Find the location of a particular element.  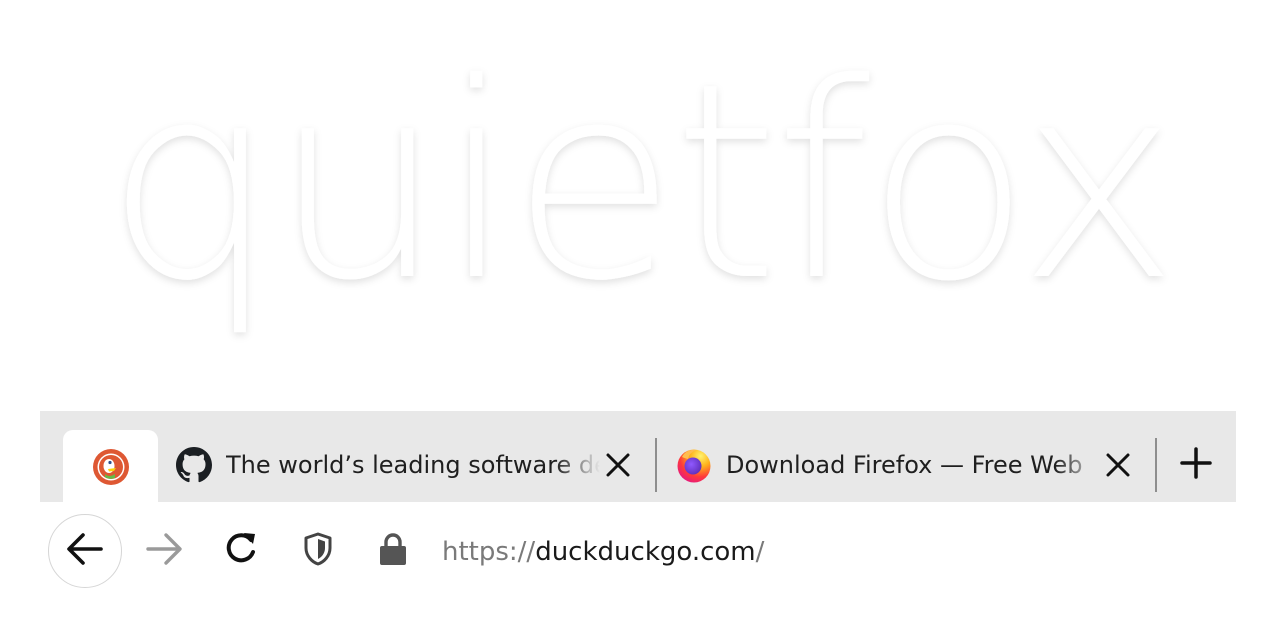

arrow-right-icon is located at coordinates (164, 551).